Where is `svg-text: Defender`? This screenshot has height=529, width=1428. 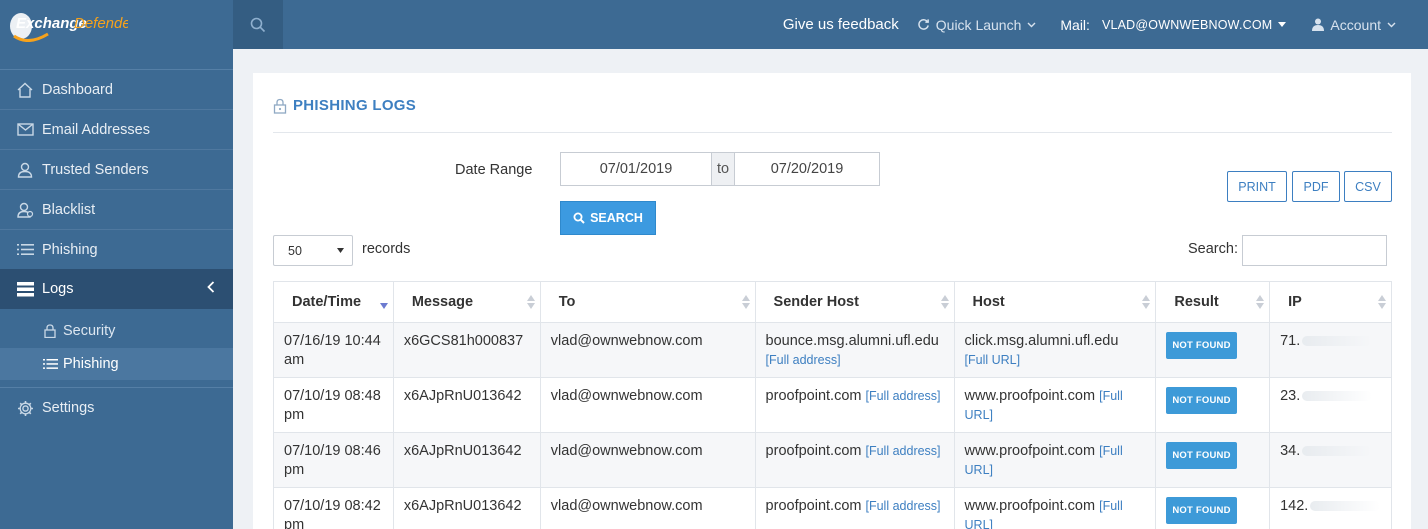 svg-text: Defender is located at coordinates (101, 23).